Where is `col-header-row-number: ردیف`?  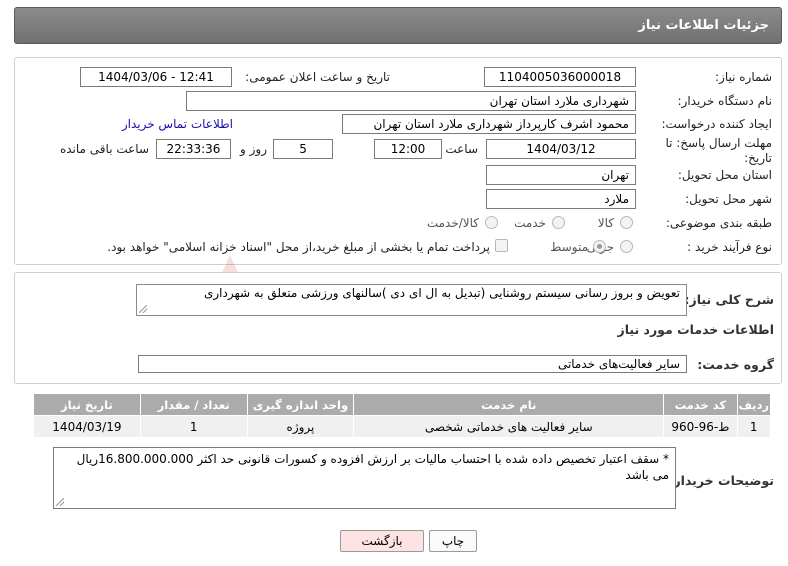
col-header-row-number: ردیف is located at coordinates (753, 404).